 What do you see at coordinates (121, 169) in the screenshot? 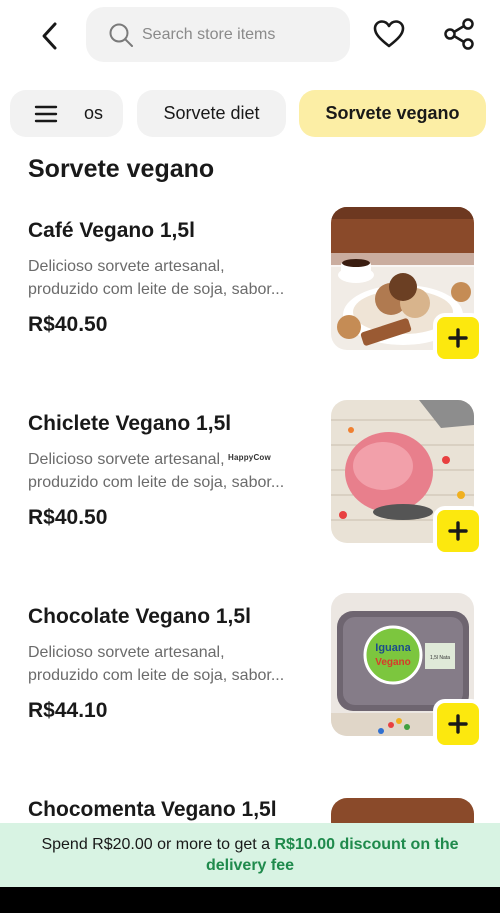
I see `section-title: Sorvete vegano` at bounding box center [121, 169].